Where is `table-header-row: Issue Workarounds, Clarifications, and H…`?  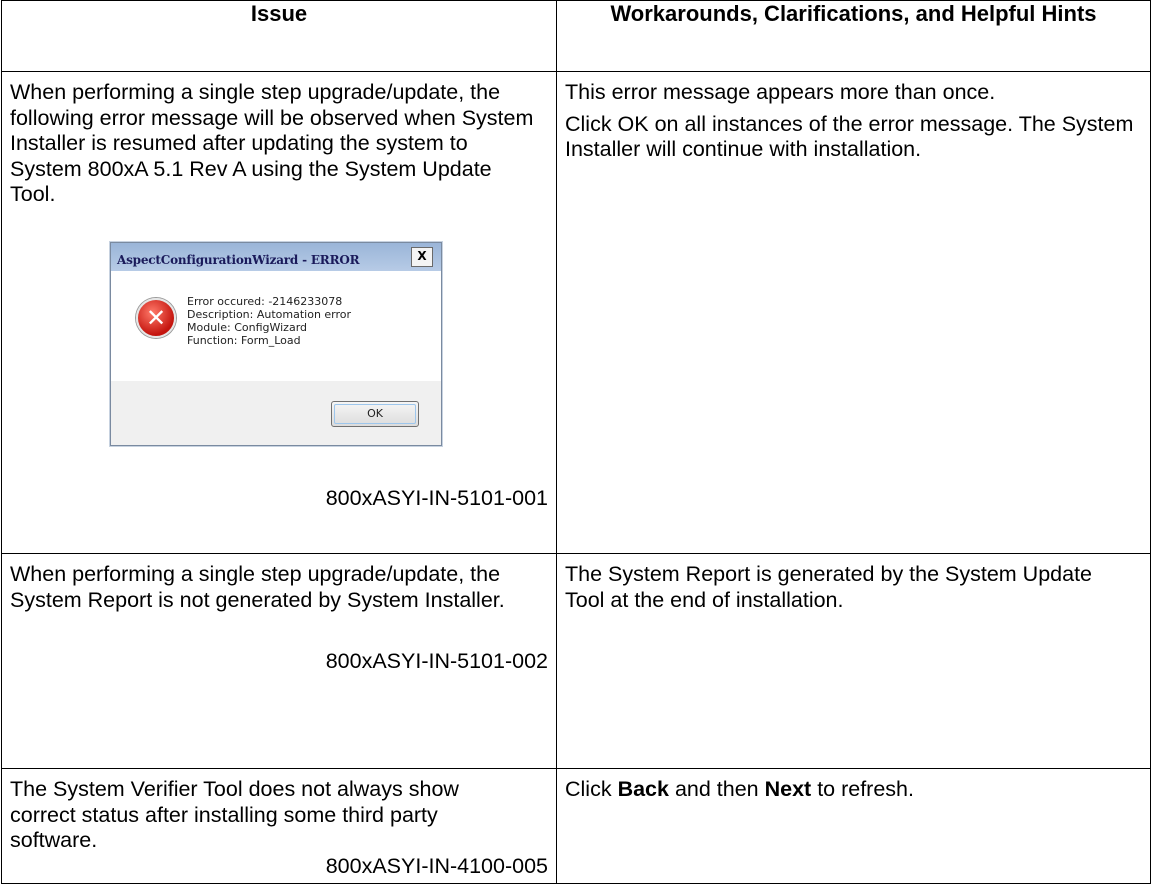
table-header-row: Issue Workarounds, Clarifications, and H… is located at coordinates (576, 36).